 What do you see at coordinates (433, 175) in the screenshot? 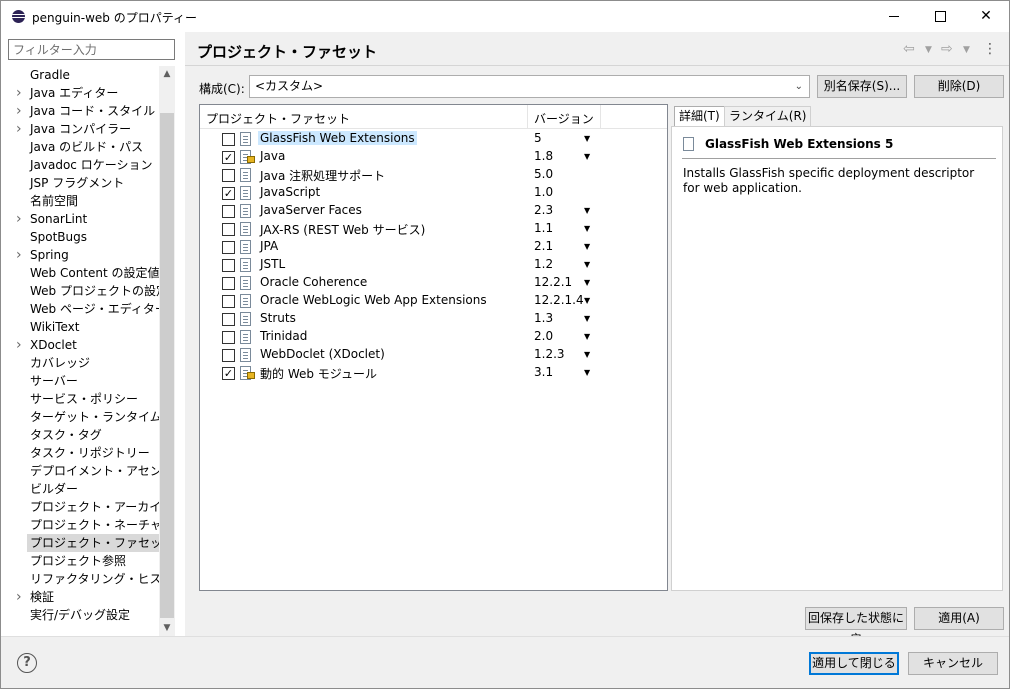
I see `facet-row: Java 注釈処理サポート 5.0` at bounding box center [433, 175].